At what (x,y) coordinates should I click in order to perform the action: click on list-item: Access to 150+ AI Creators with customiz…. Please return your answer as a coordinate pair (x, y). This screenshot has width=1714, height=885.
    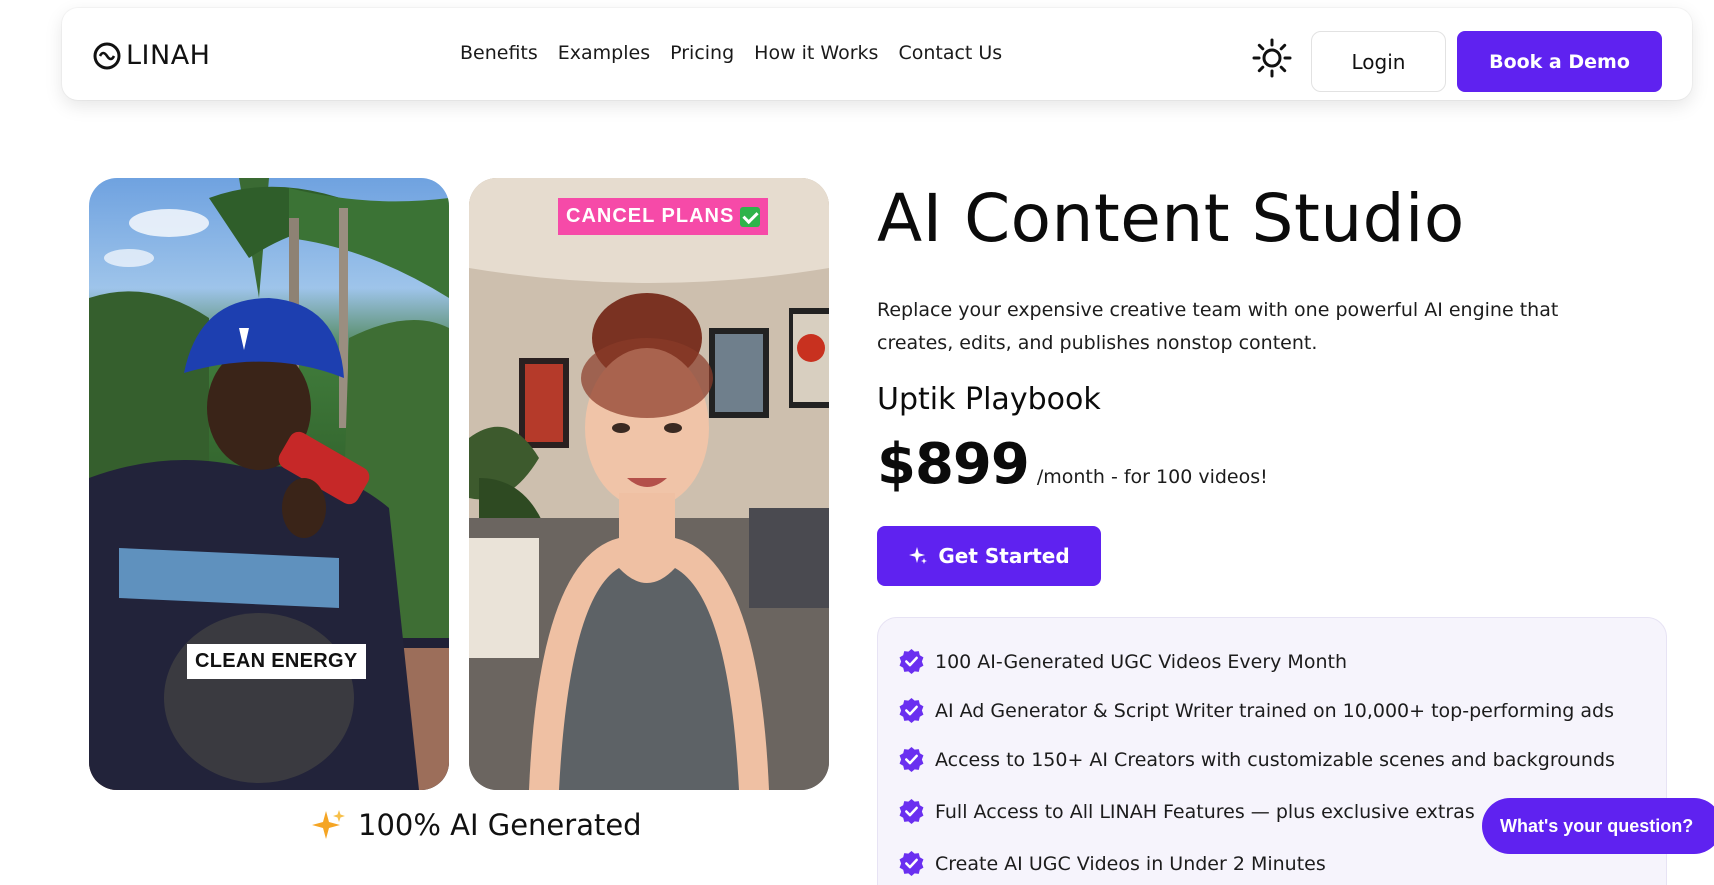
    Looking at the image, I should click on (1256, 759).